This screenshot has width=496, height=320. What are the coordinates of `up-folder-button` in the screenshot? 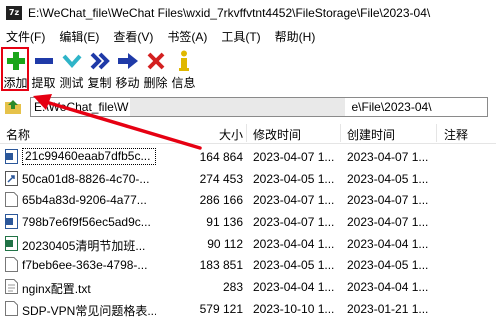 It's located at (13, 107).